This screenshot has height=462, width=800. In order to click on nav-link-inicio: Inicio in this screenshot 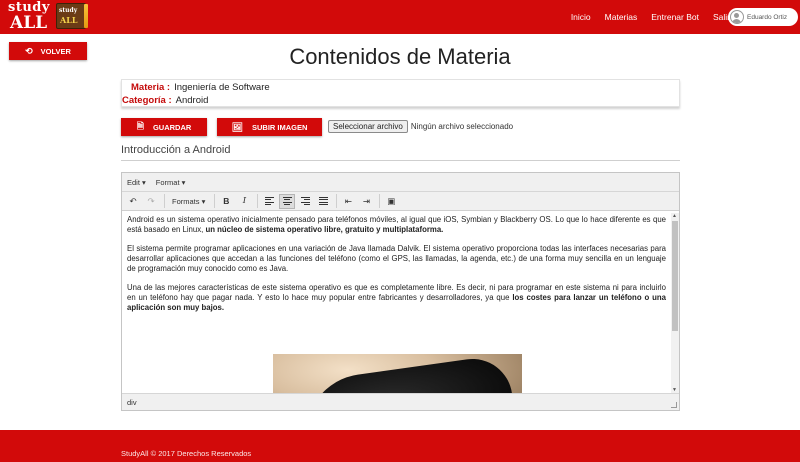, I will do `click(581, 17)`.